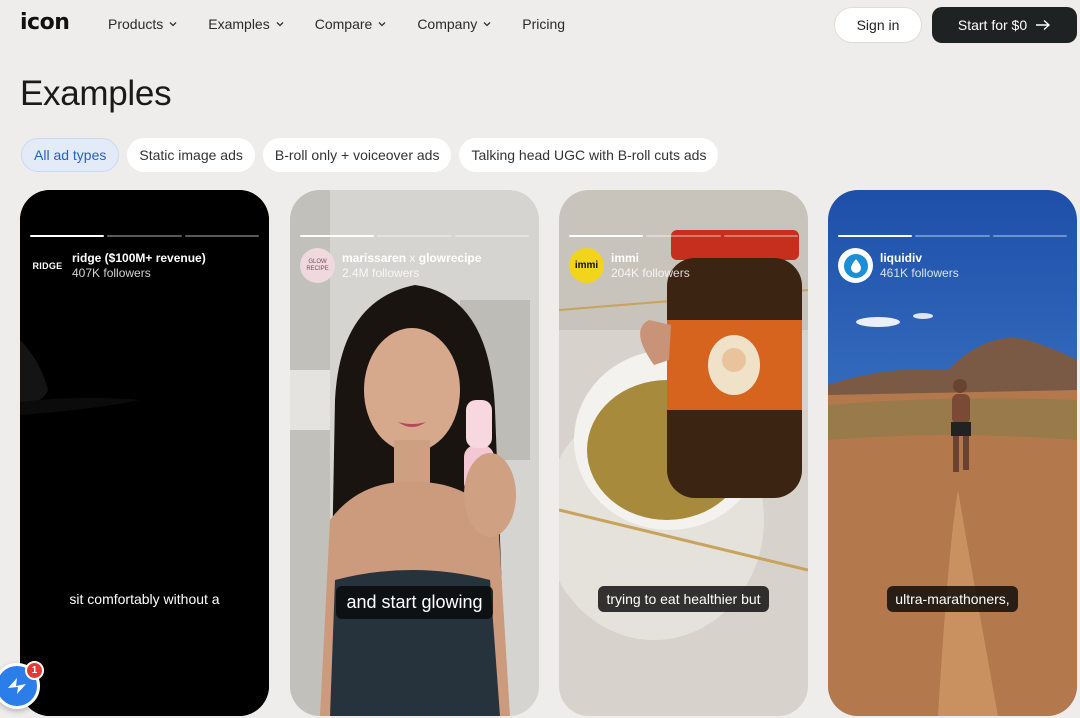 The width and height of the screenshot is (1080, 718). What do you see at coordinates (45, 22) in the screenshot?
I see `brand-logo: icon` at bounding box center [45, 22].